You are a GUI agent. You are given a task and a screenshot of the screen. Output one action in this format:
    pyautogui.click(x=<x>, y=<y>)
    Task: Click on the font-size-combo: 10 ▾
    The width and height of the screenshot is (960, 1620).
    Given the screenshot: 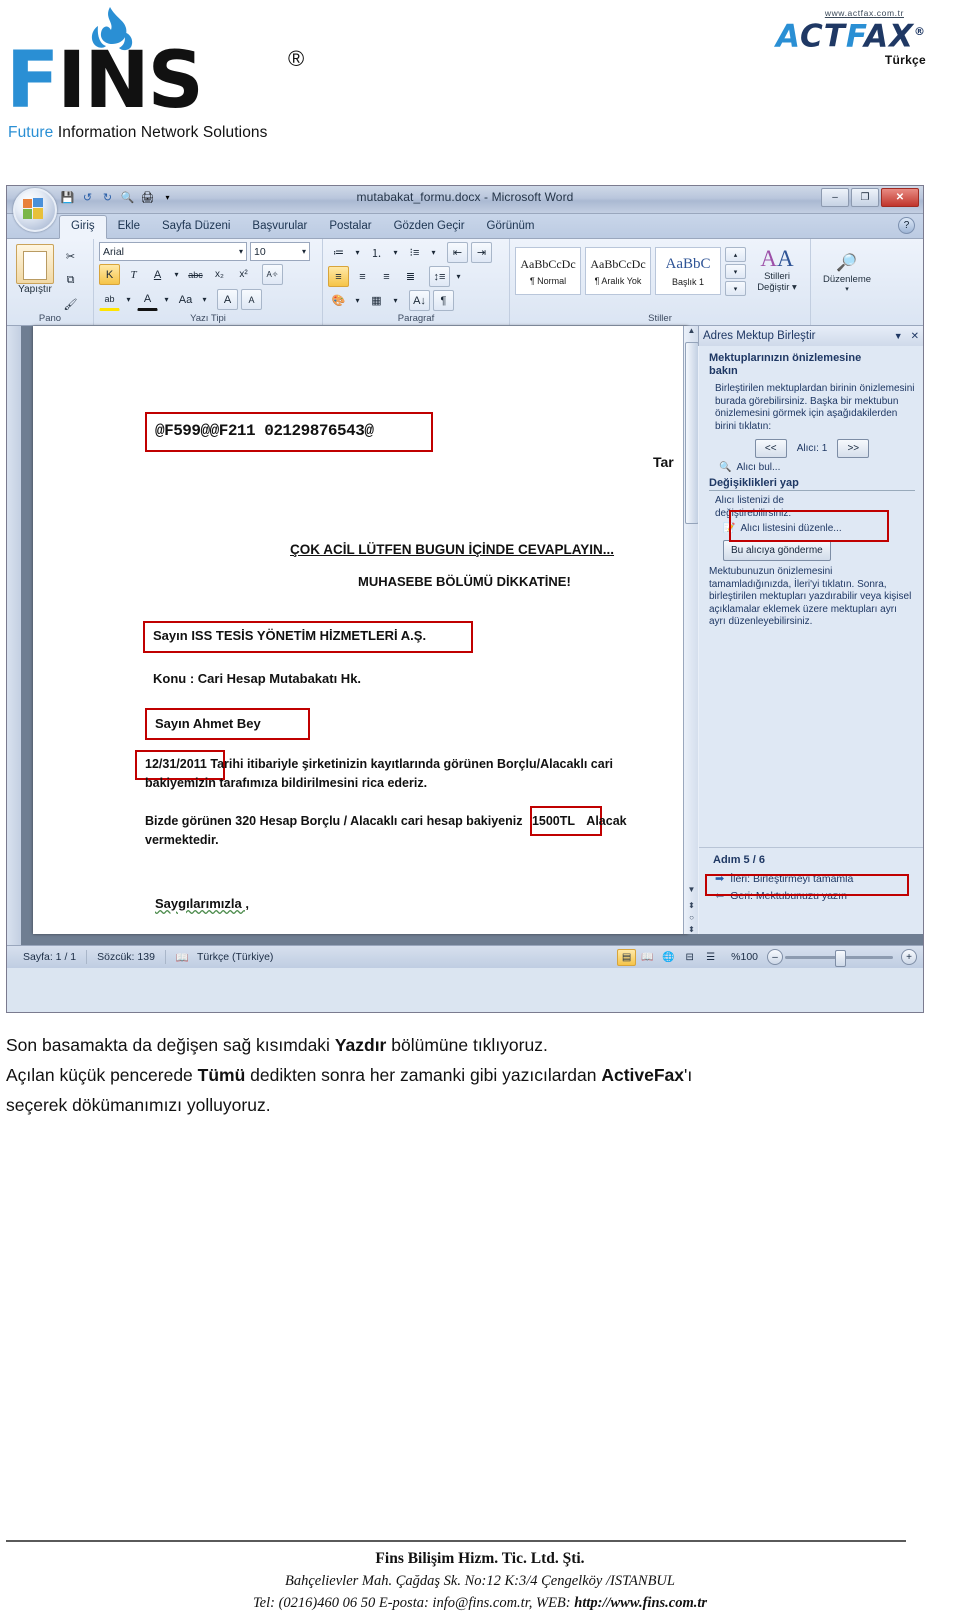 What is the action you would take?
    pyautogui.click(x=280, y=251)
    